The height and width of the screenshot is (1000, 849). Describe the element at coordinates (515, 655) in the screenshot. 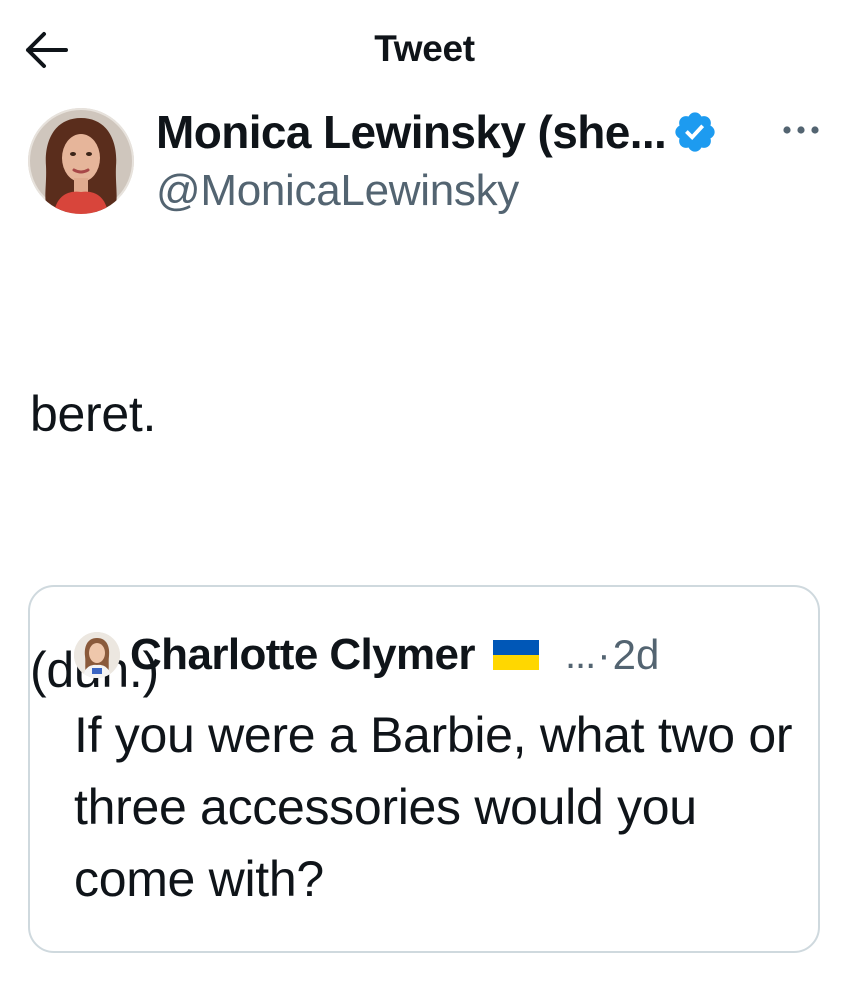

I see `ukraine-flag-icon` at that location.